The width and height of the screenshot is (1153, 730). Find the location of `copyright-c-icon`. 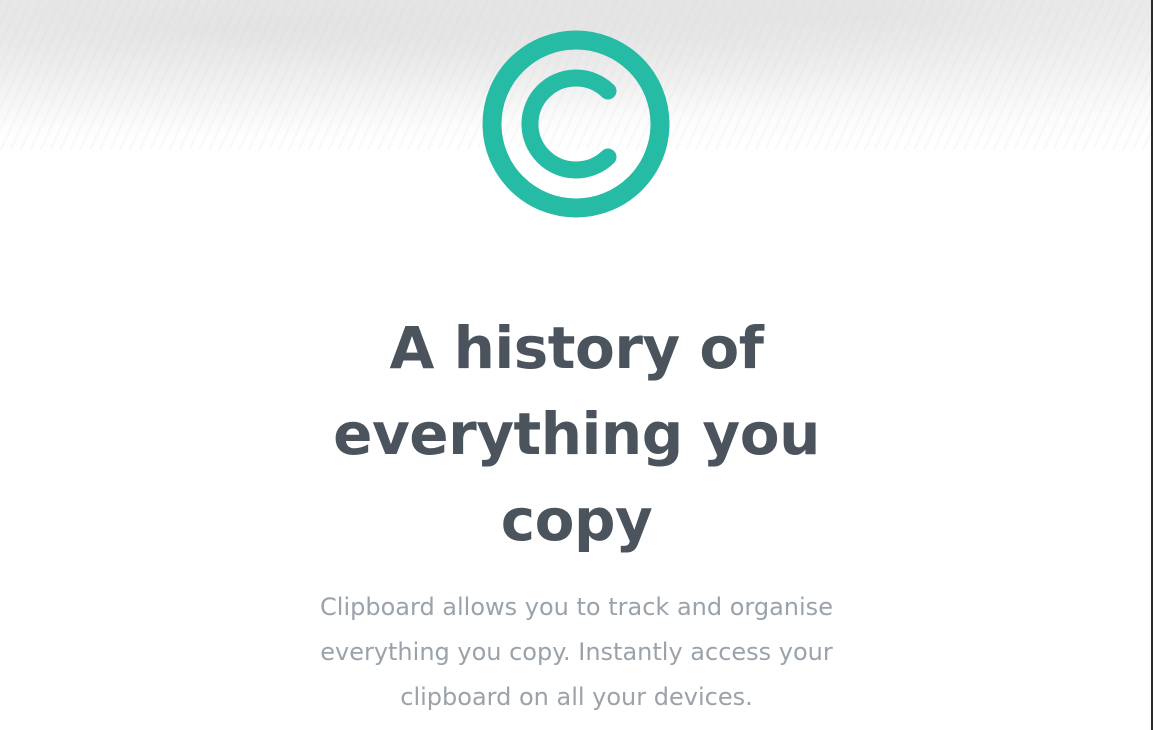

copyright-c-icon is located at coordinates (576, 124).